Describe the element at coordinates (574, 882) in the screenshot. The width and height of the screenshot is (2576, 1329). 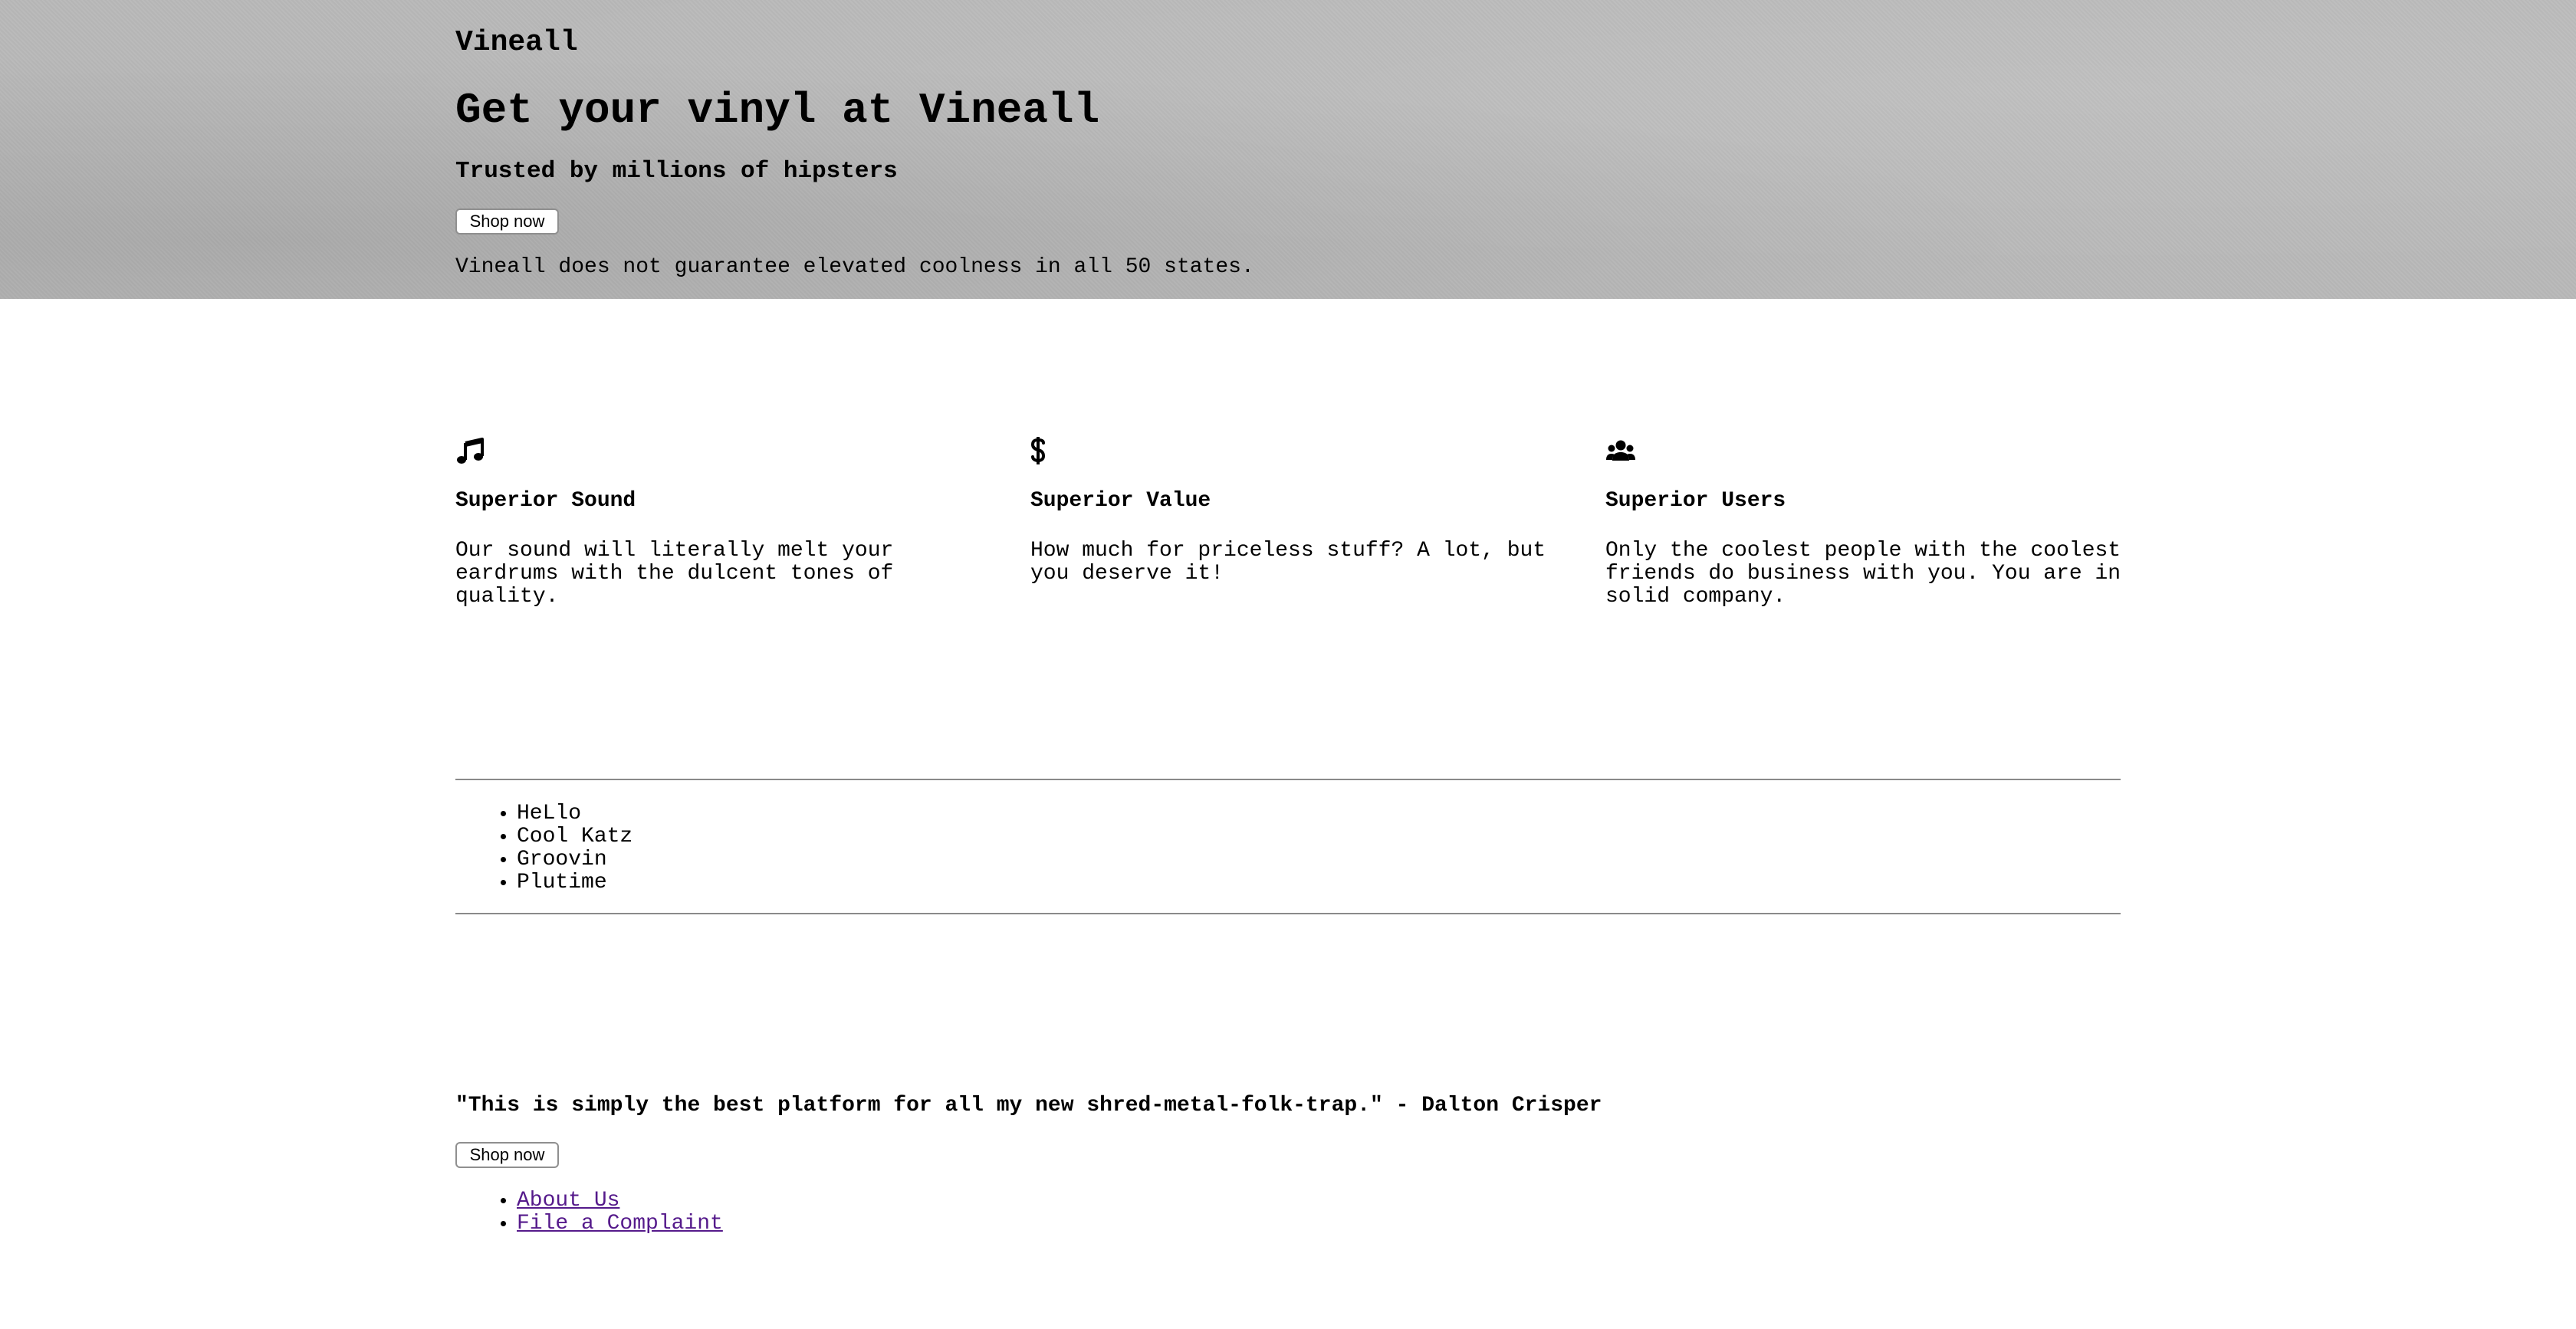
I see `nav-item-plutime: Plutime` at that location.